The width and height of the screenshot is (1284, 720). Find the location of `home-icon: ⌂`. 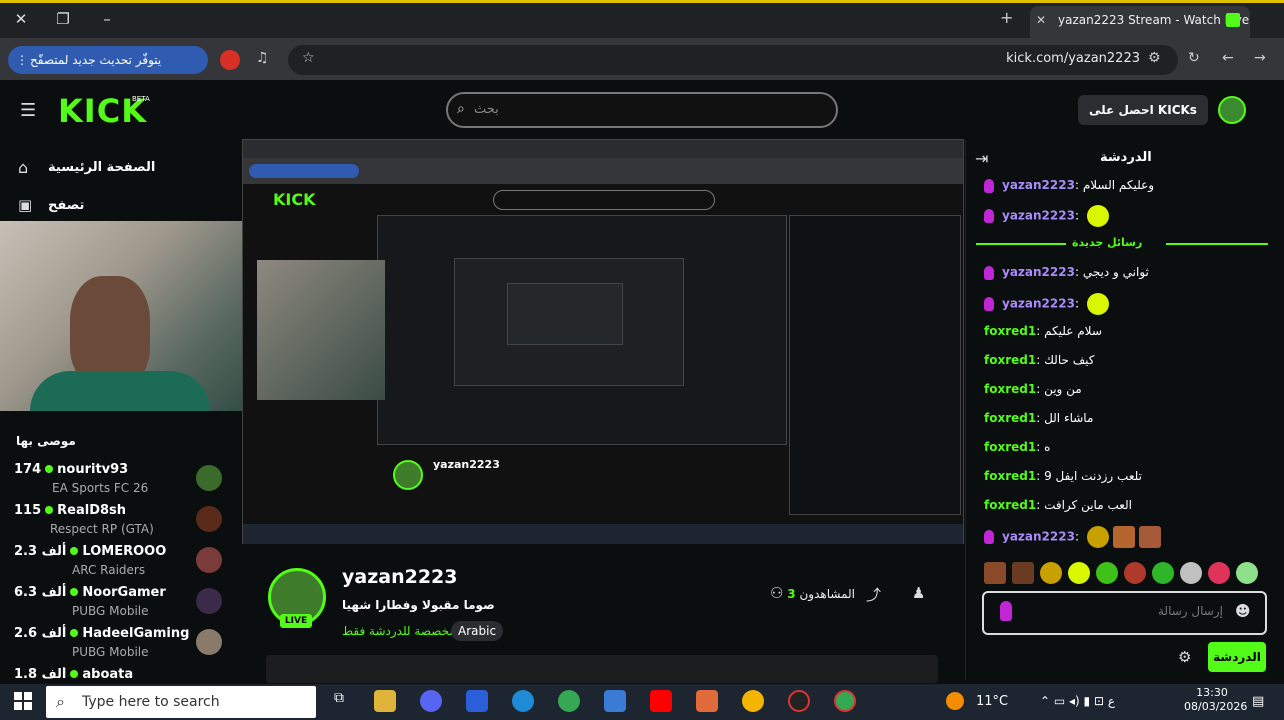

home-icon: ⌂ is located at coordinates (23, 167).